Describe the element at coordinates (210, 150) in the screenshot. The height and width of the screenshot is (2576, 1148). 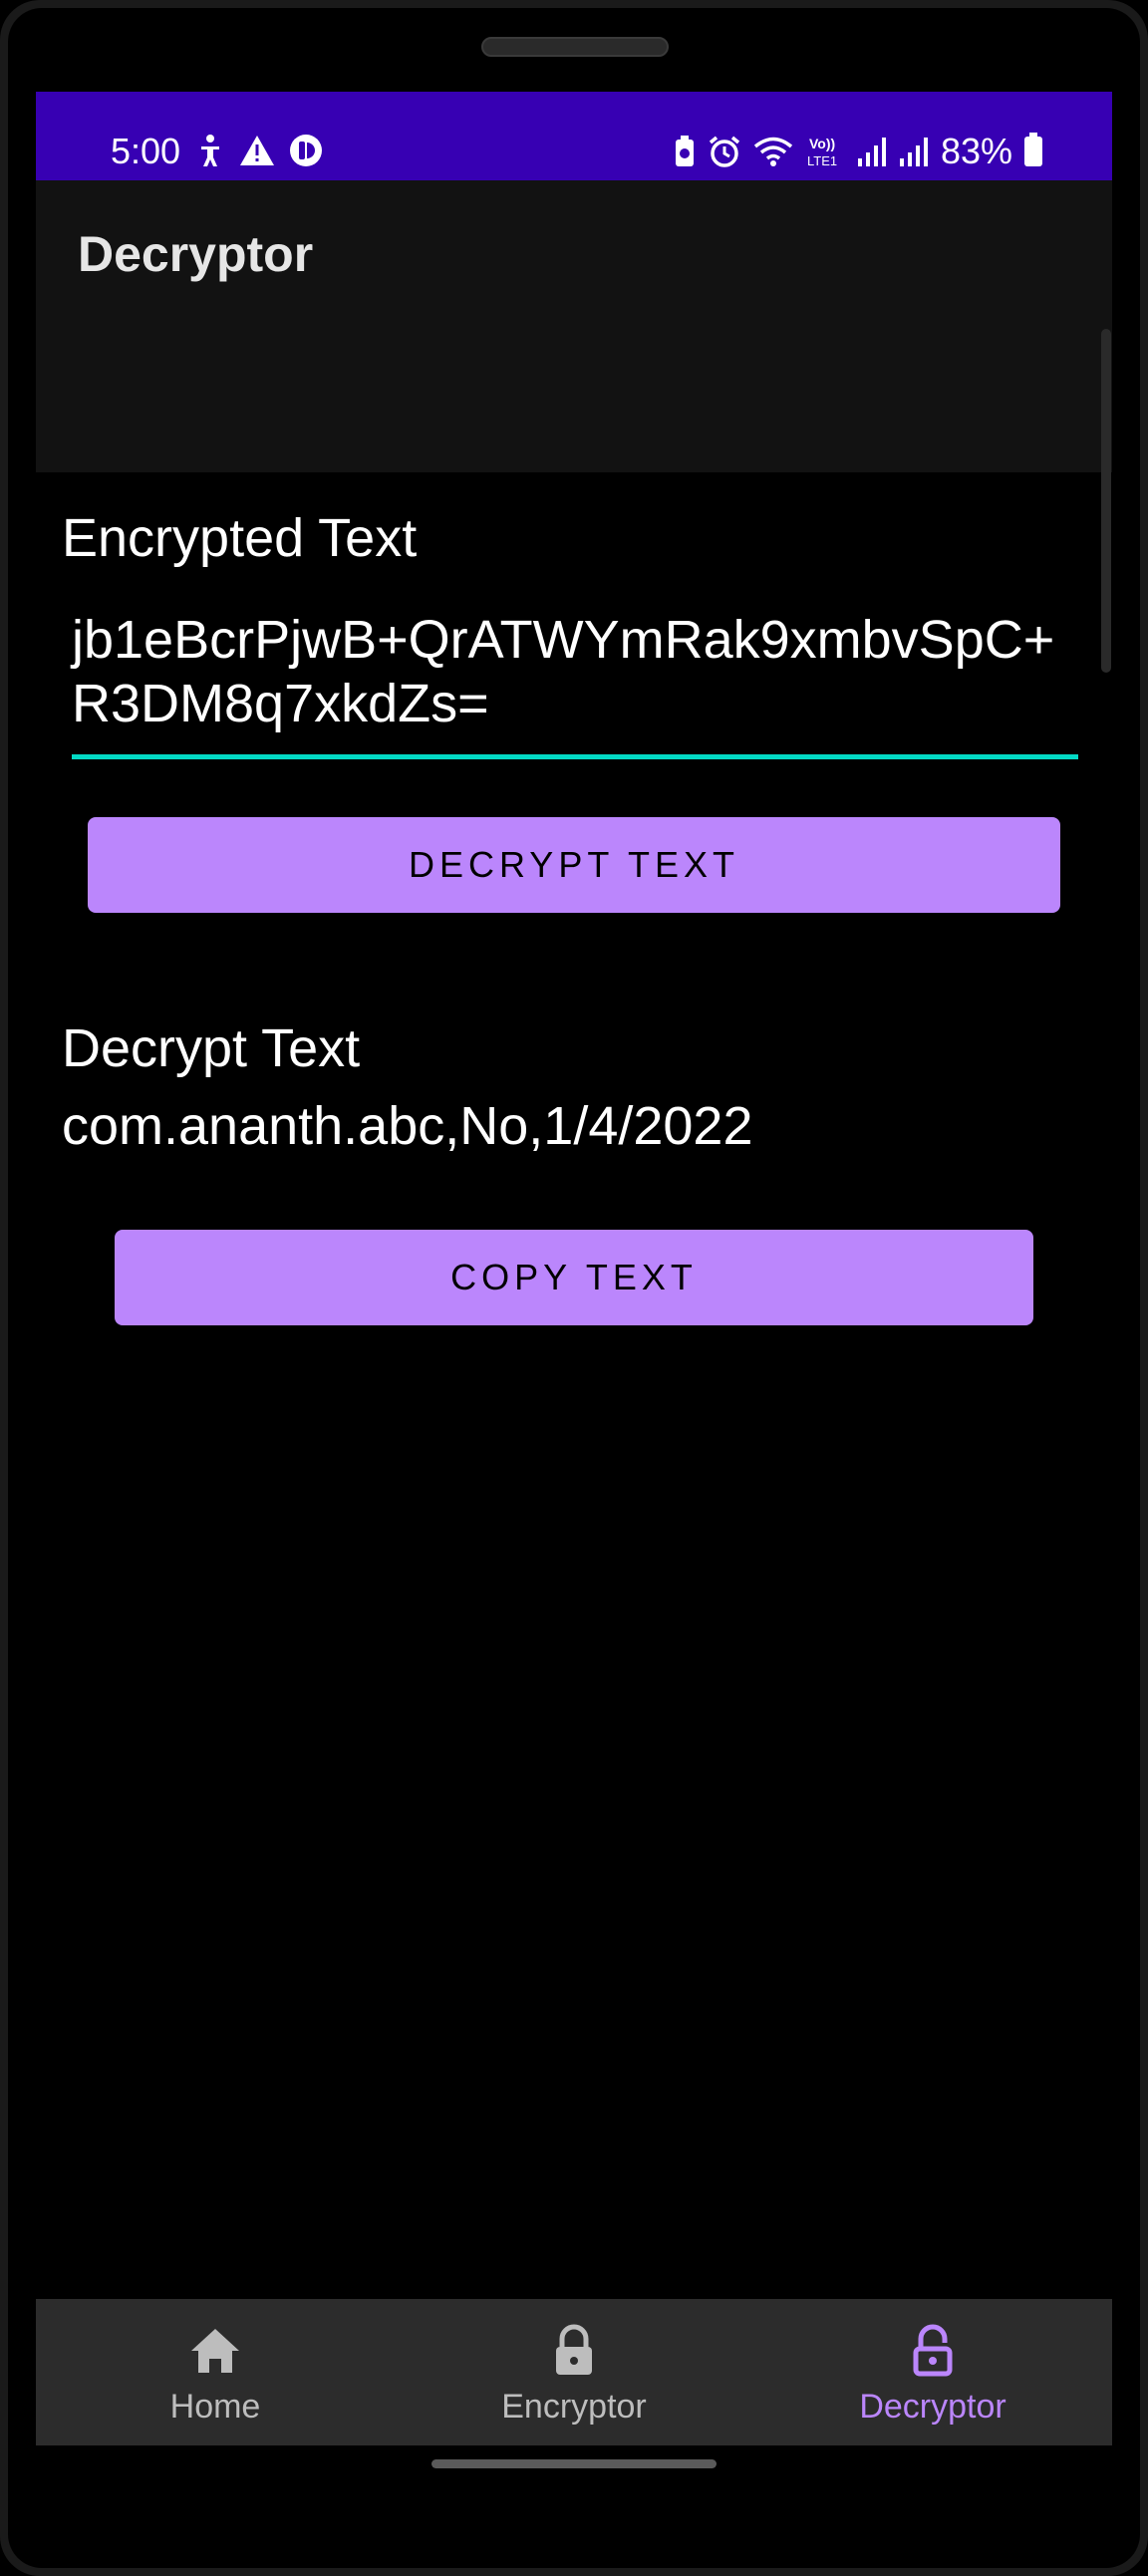
I see `accessibility-icon` at that location.